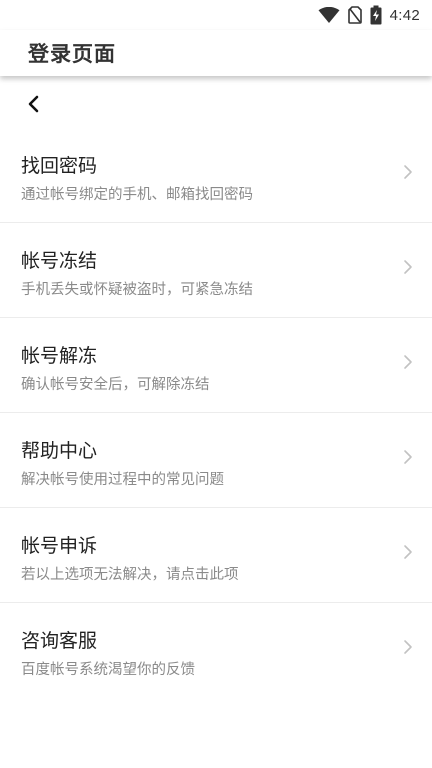 This screenshot has width=432, height=768. Describe the element at coordinates (216, 555) in the screenshot. I see `menu-item-account-appeal: 帐号申诉 若以上选项无法解决，请点击此项` at that location.